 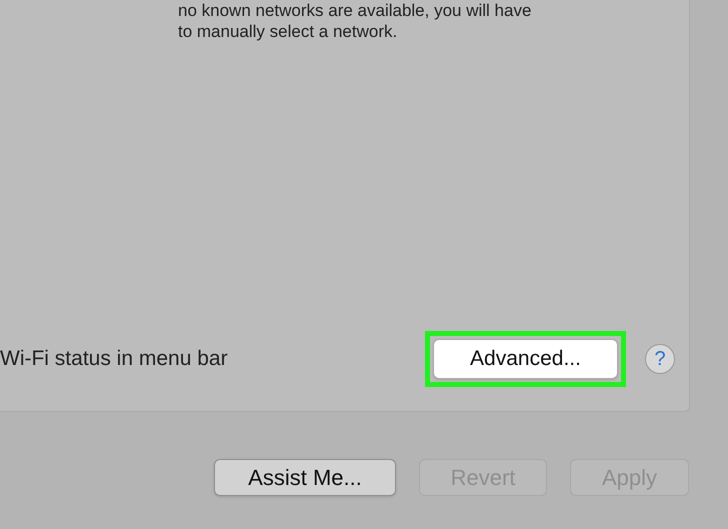 I want to click on help-button: ?, so click(x=660, y=359).